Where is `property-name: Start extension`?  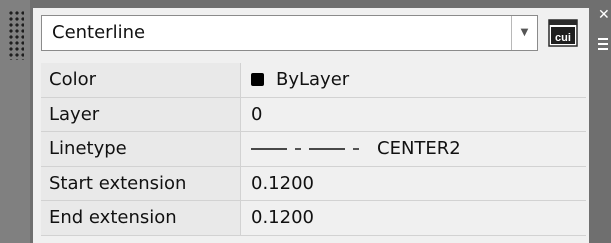
property-name: Start extension is located at coordinates (141, 183).